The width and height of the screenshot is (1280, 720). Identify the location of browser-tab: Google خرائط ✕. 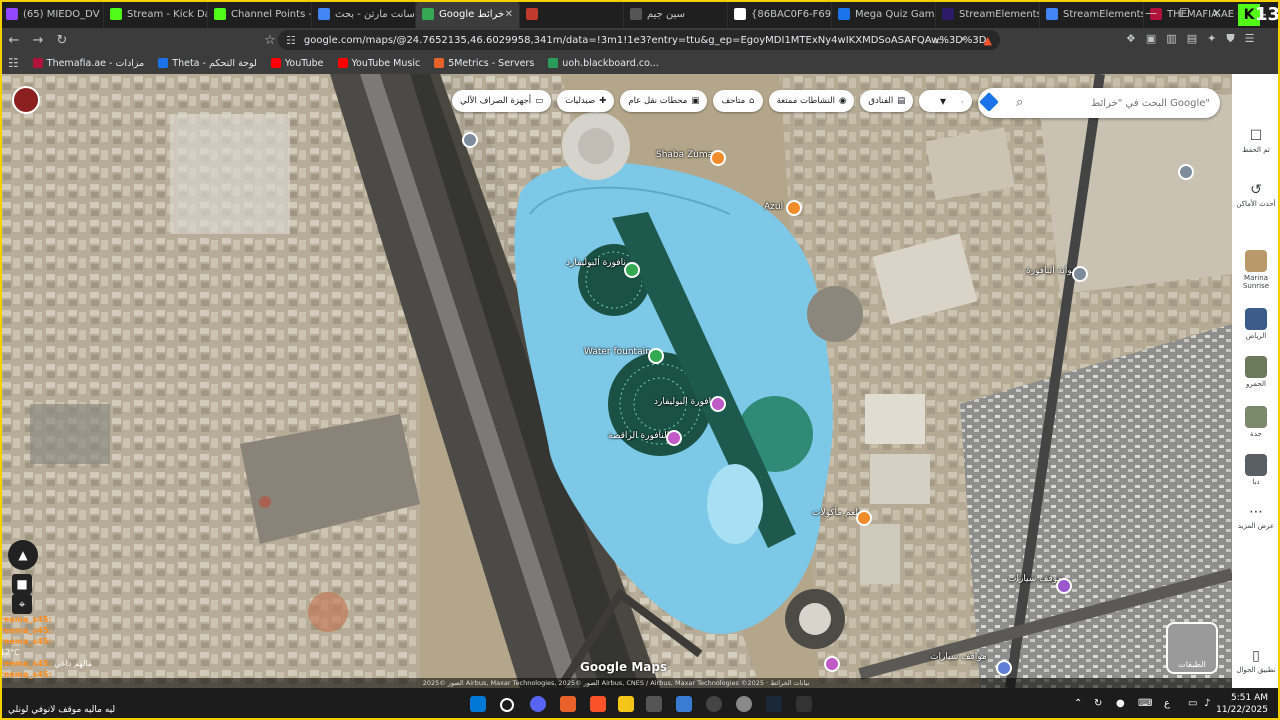
(468, 14).